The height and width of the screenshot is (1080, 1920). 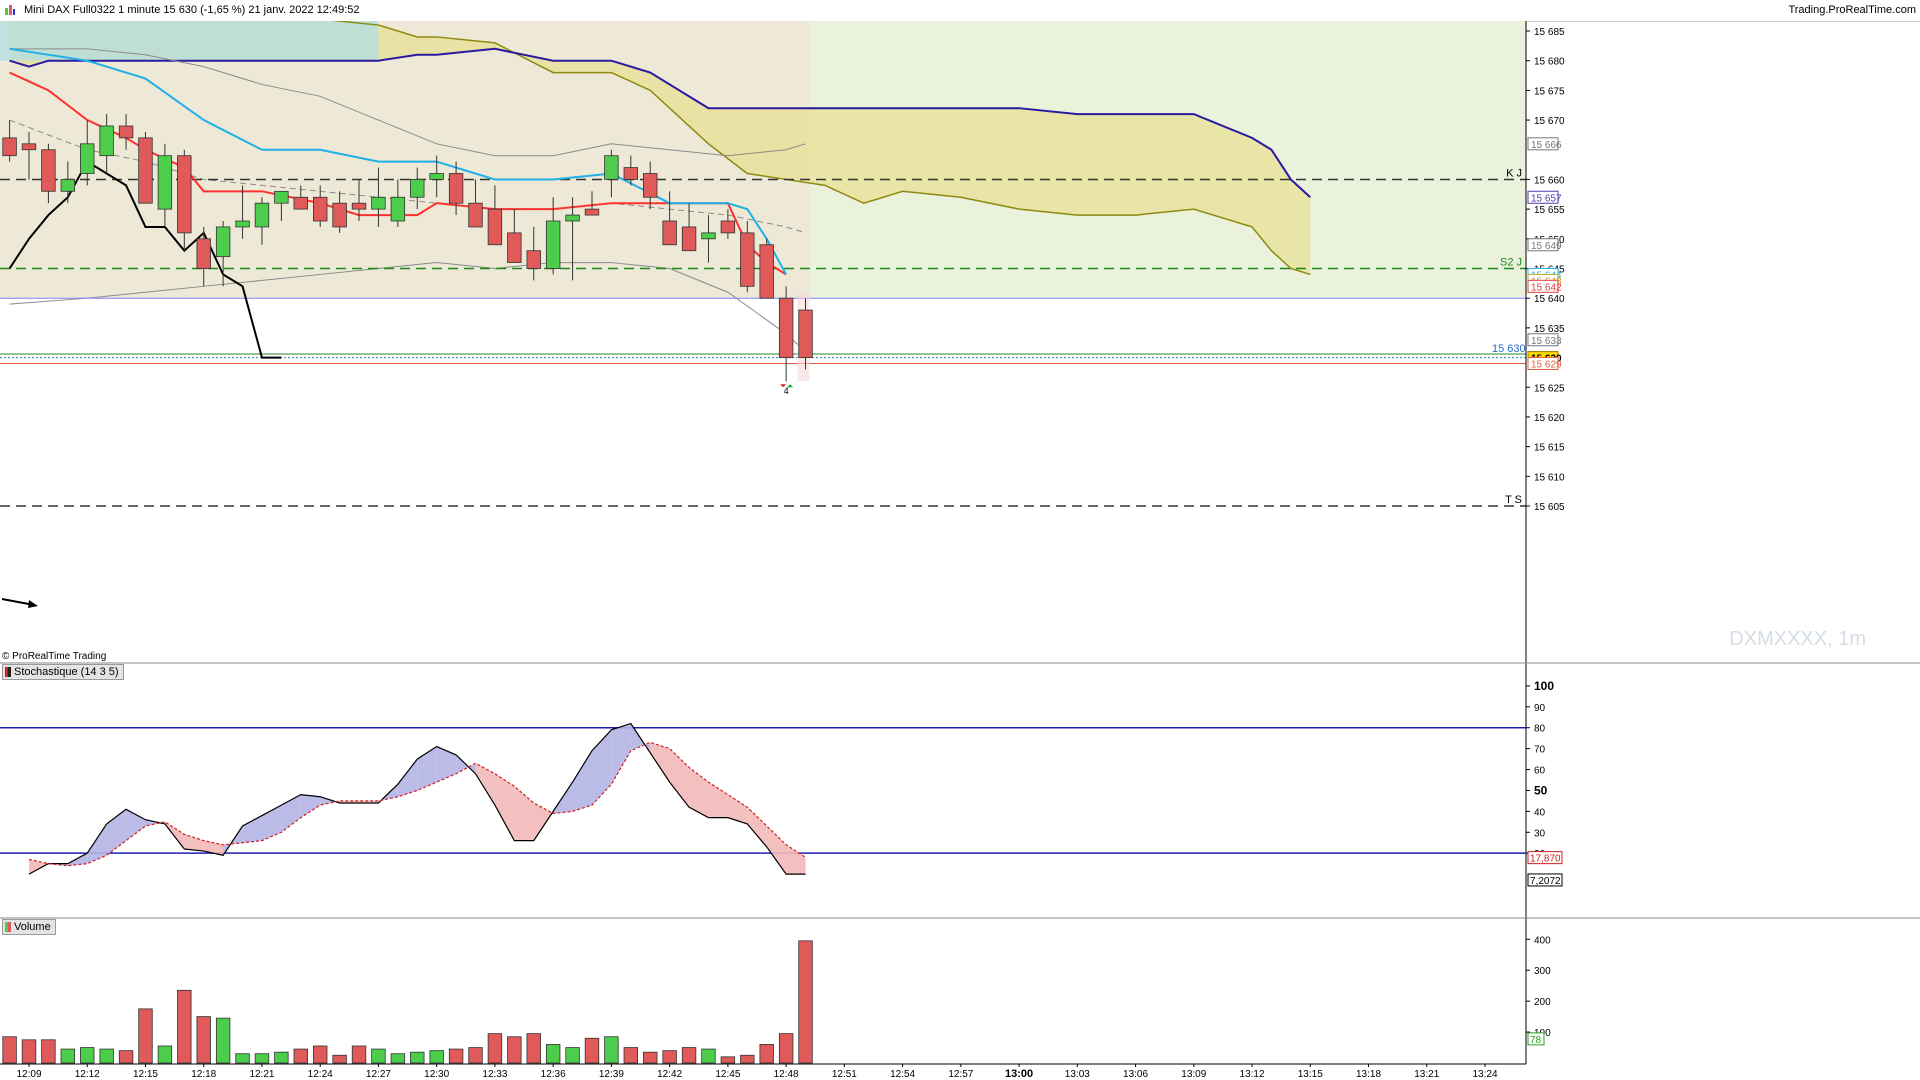 I want to click on time-tick-label: 12:57, so click(x=960, y=1074).